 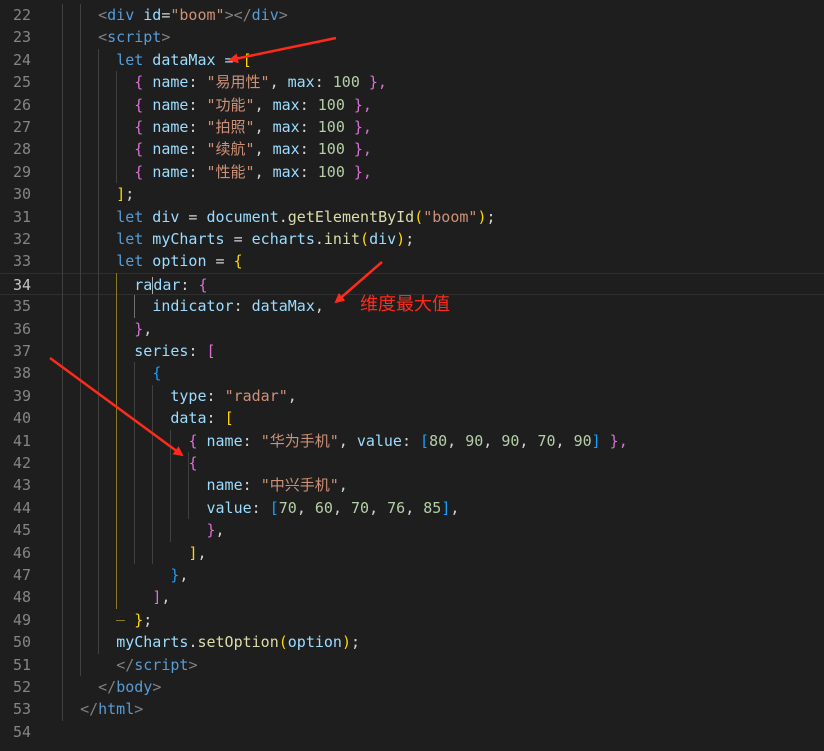 I want to click on arrow-to-indicator, so click(x=358, y=282).